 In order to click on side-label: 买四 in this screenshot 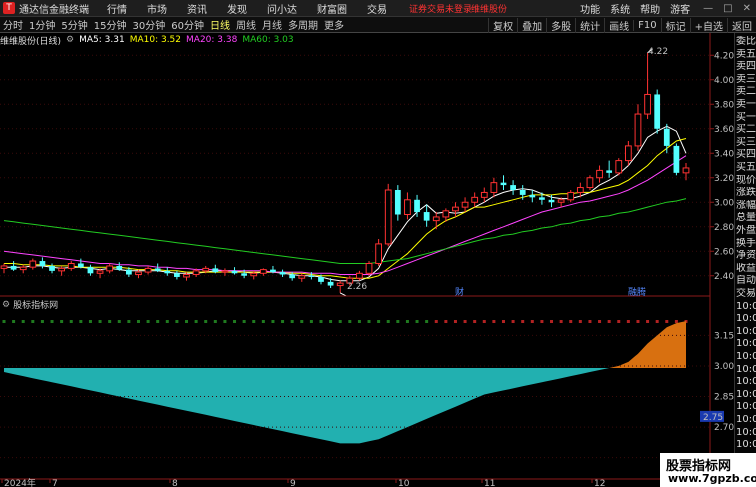, I will do `click(746, 155)`.